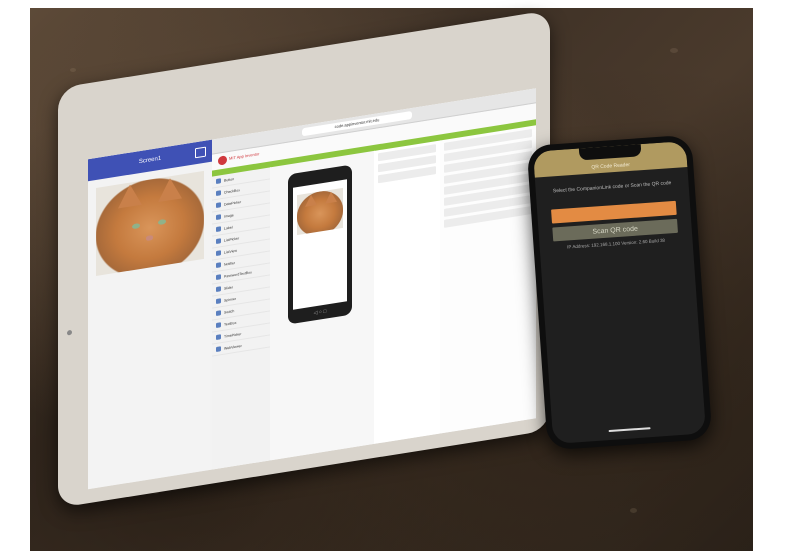 This screenshot has height=551, width=785. Describe the element at coordinates (150, 223) in the screenshot. I see `cat-image` at that location.